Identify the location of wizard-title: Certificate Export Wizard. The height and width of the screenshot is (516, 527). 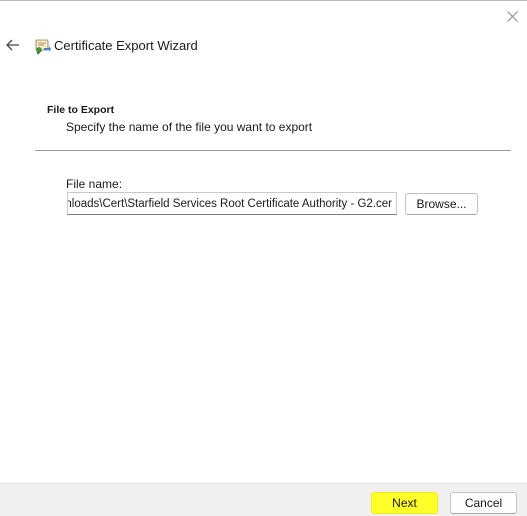
(126, 45).